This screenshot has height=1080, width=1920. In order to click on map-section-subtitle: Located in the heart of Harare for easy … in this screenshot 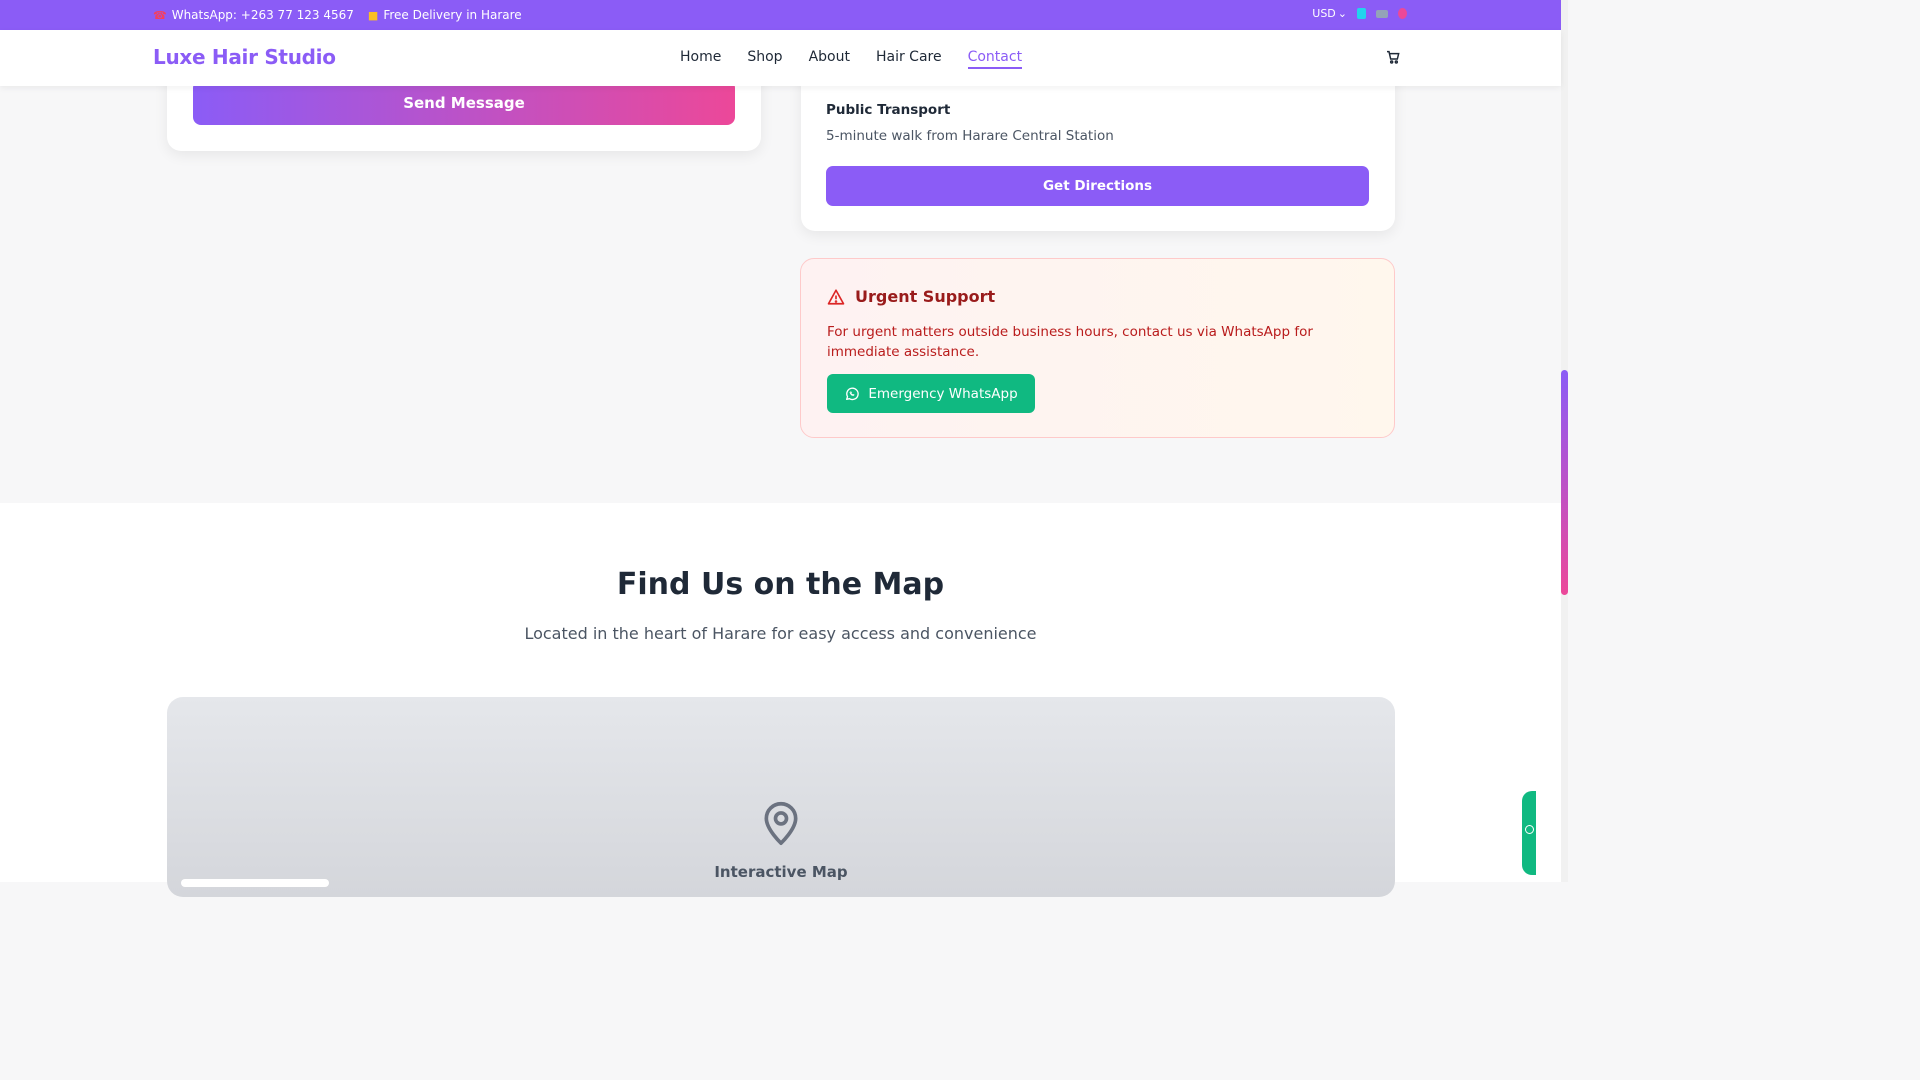, I will do `click(780, 633)`.